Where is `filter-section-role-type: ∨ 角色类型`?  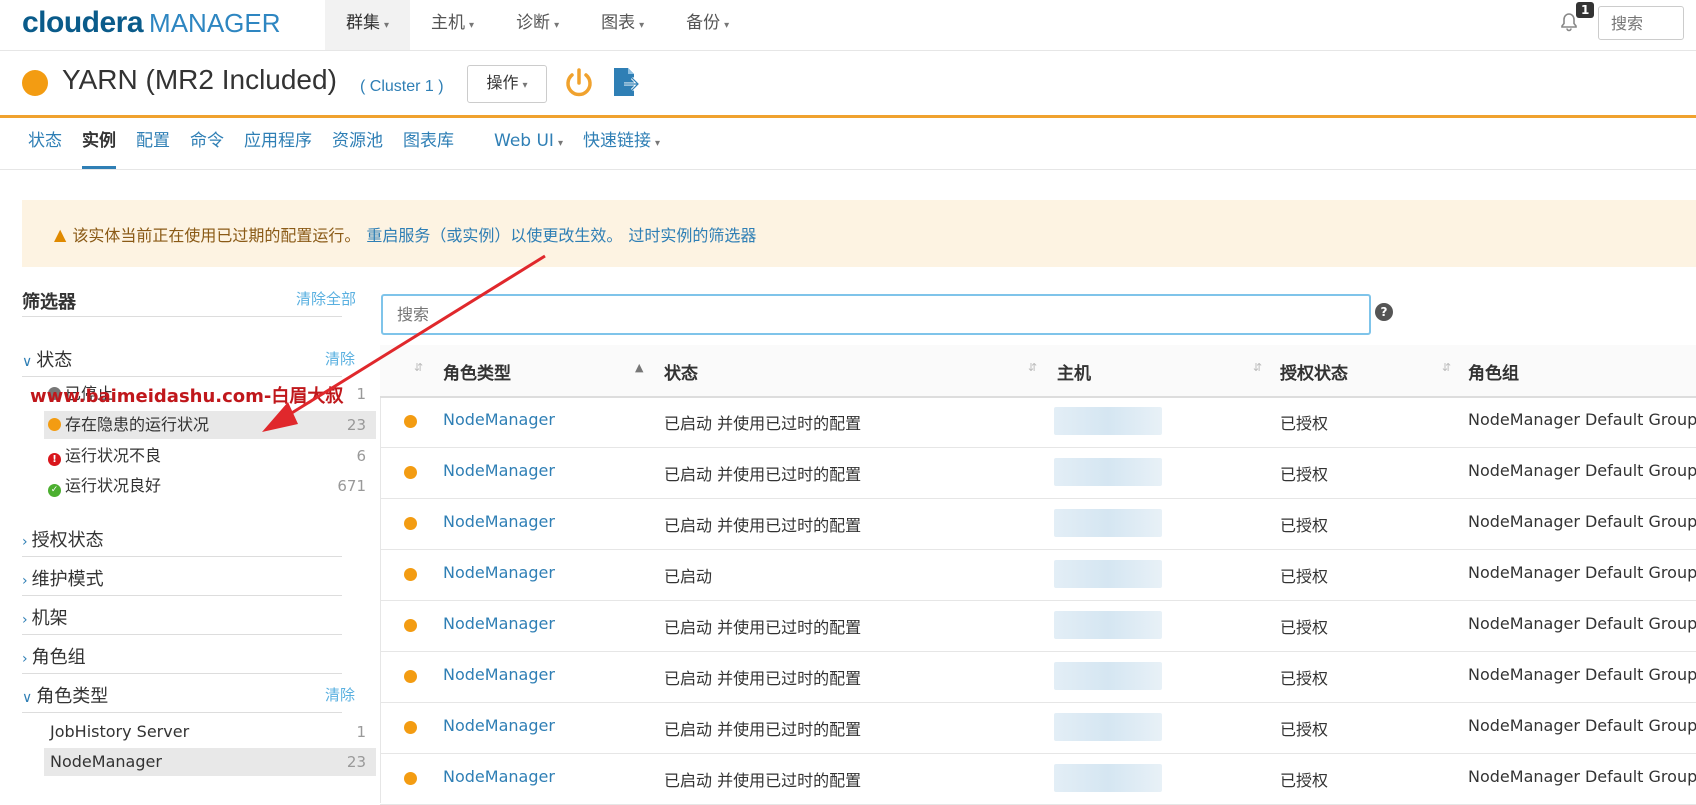 filter-section-role-type: ∨ 角色类型 is located at coordinates (65, 695).